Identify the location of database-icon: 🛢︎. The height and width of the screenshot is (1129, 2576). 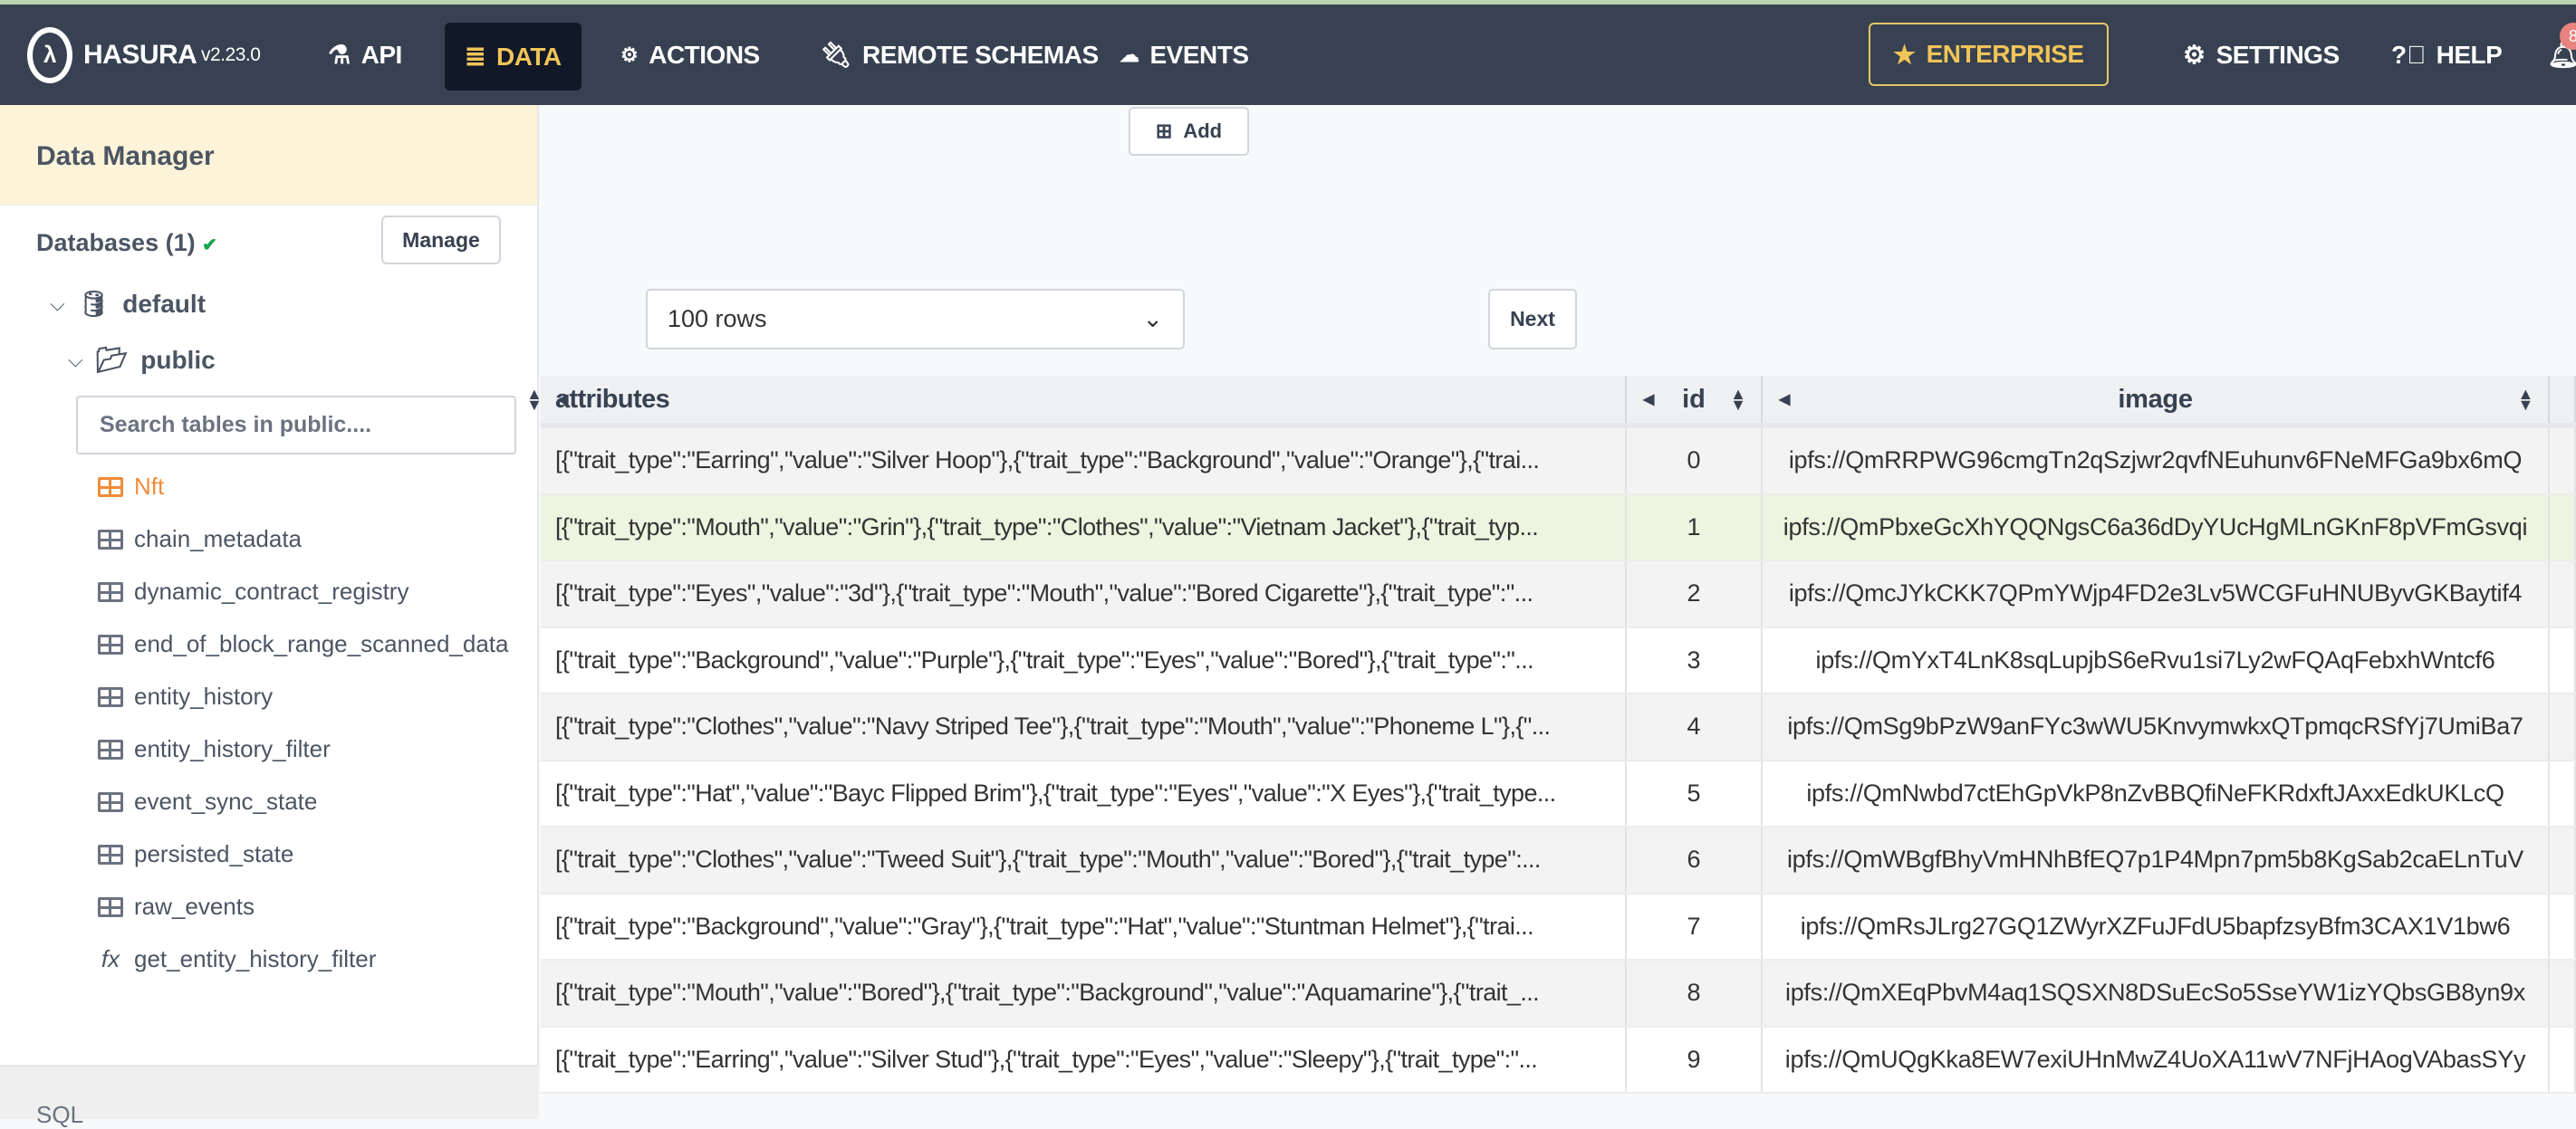
(94, 304).